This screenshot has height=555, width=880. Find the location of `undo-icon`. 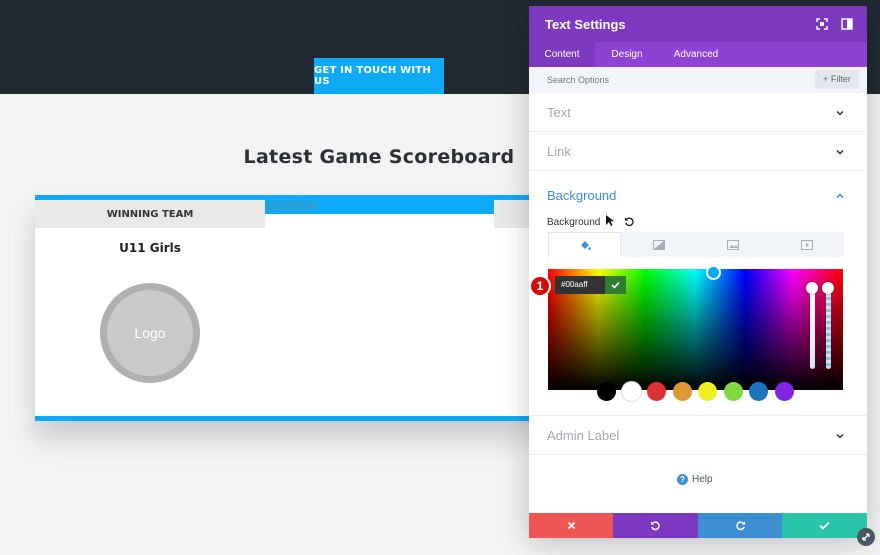

undo-icon is located at coordinates (655, 526).